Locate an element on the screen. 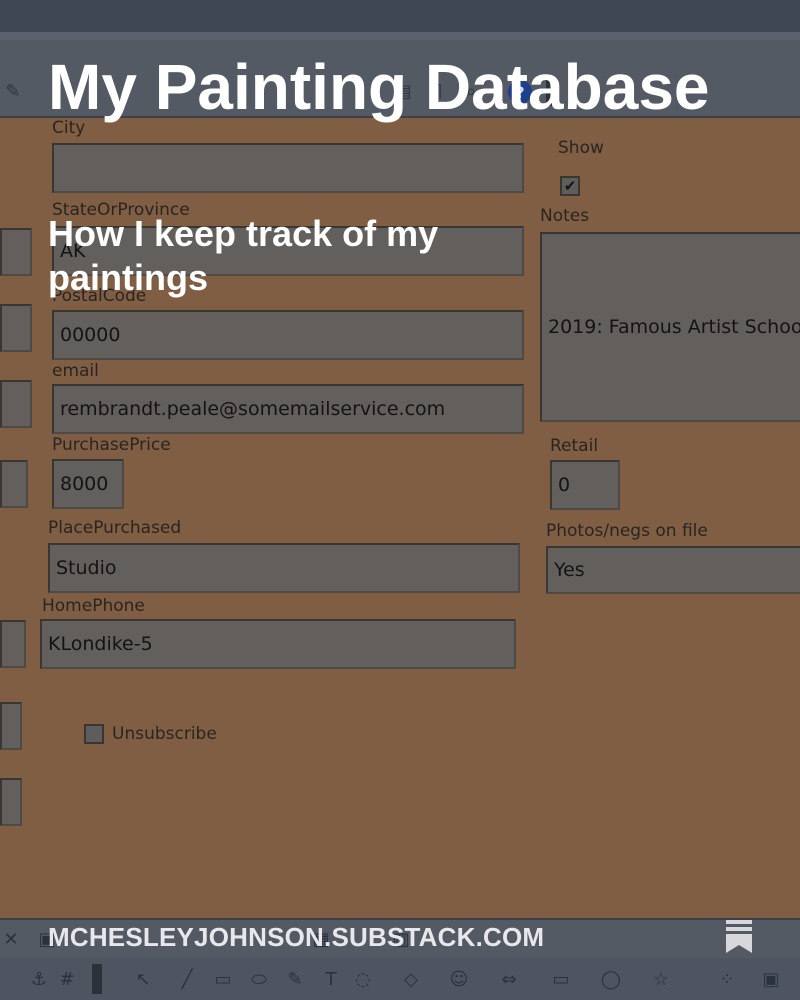 This screenshot has height=1000, width=800. brush-icon: ✎ is located at coordinates (13, 91).